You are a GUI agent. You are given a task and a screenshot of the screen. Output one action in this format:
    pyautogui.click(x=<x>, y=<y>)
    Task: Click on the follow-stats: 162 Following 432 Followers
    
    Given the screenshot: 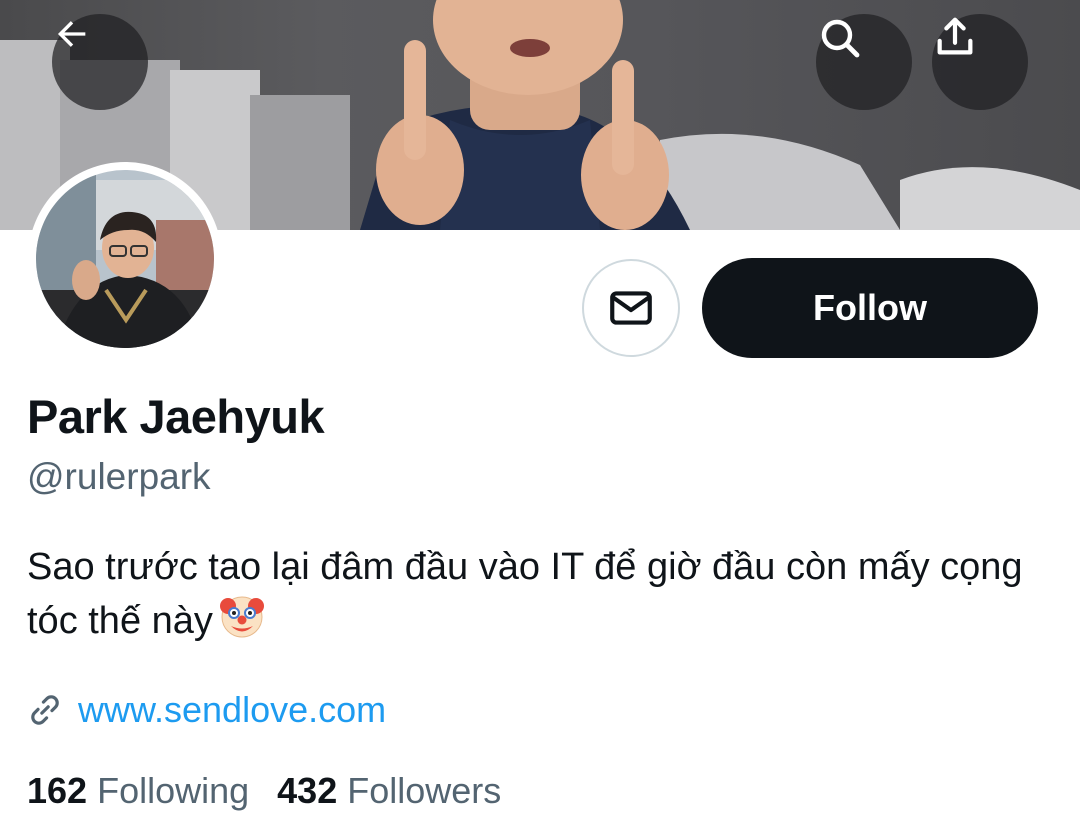 What is the action you would take?
    pyautogui.click(x=278, y=791)
    